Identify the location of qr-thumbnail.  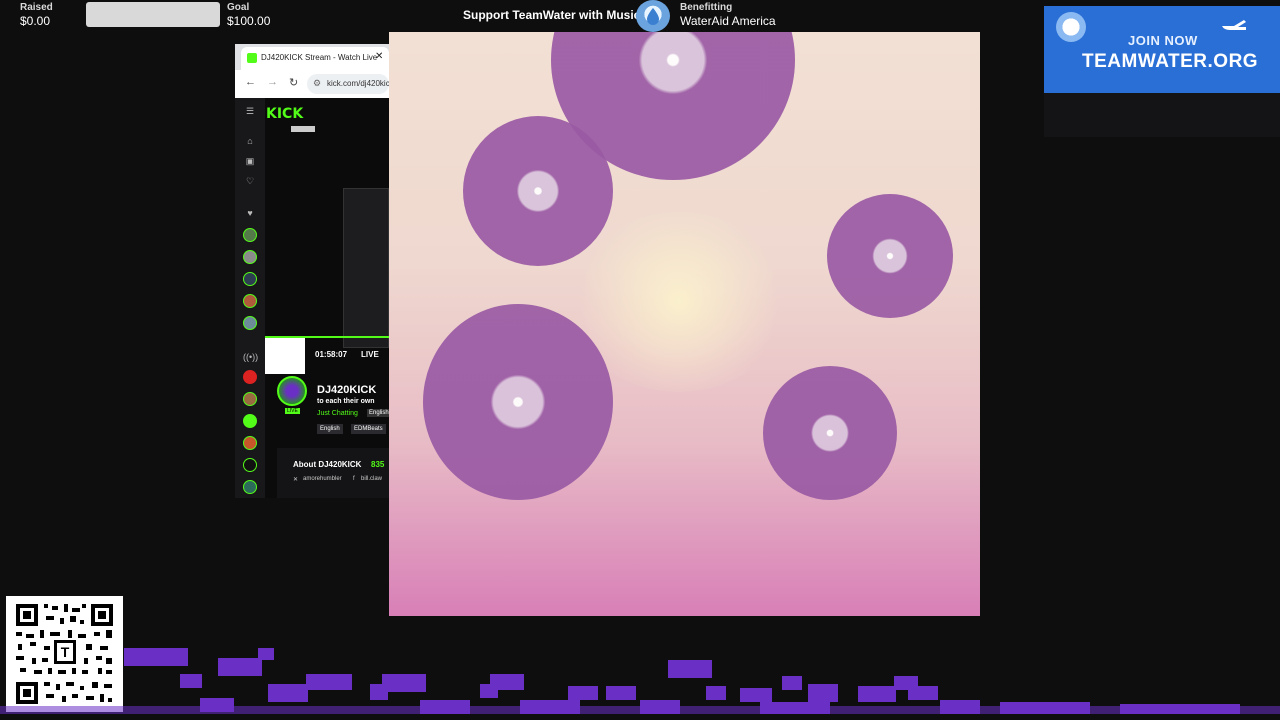
(285, 356).